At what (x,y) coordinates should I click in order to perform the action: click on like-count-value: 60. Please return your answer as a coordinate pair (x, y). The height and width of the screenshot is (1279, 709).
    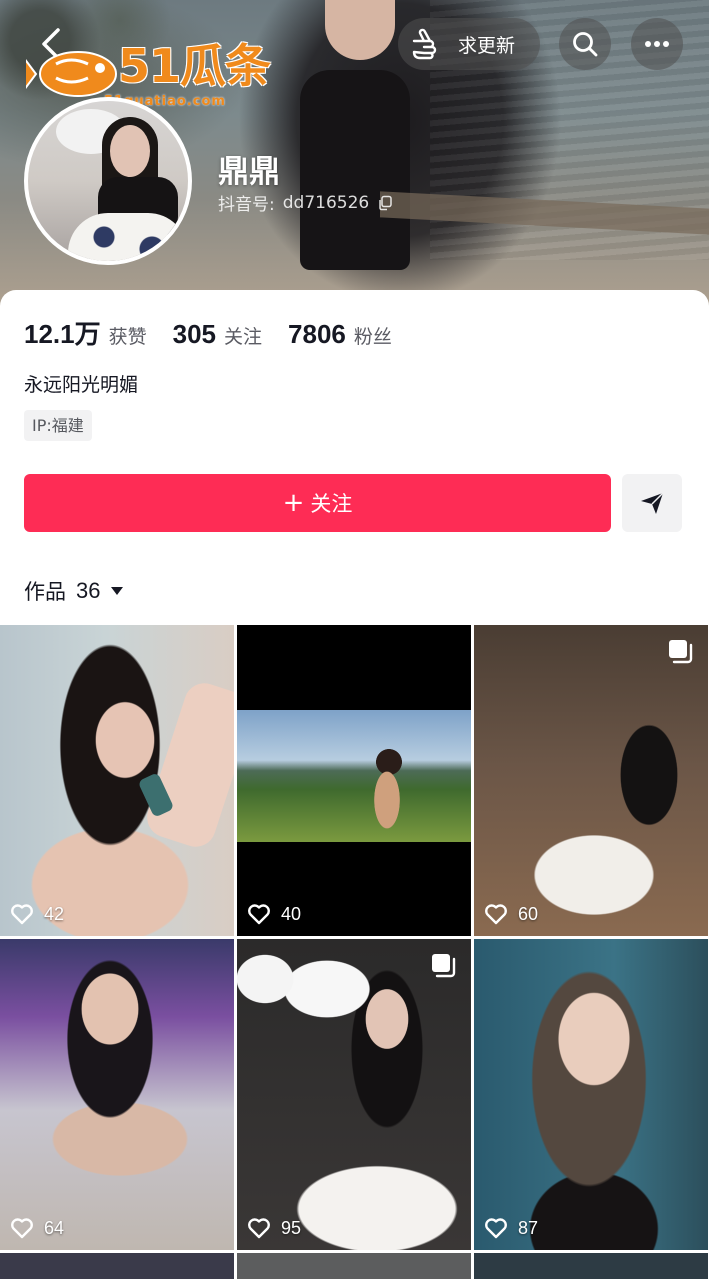
    Looking at the image, I should click on (528, 913).